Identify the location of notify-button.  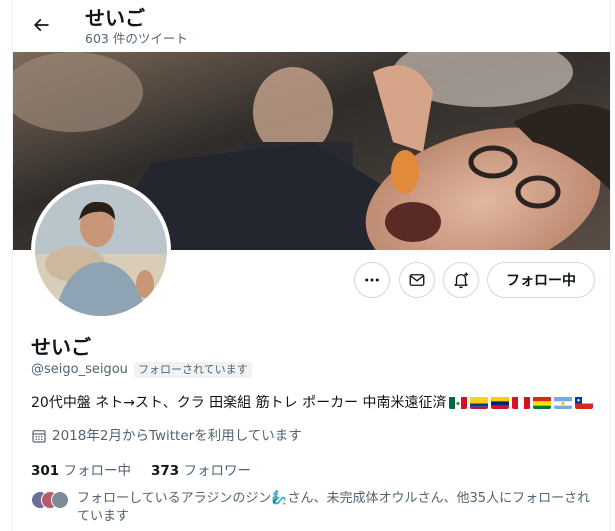
(461, 280).